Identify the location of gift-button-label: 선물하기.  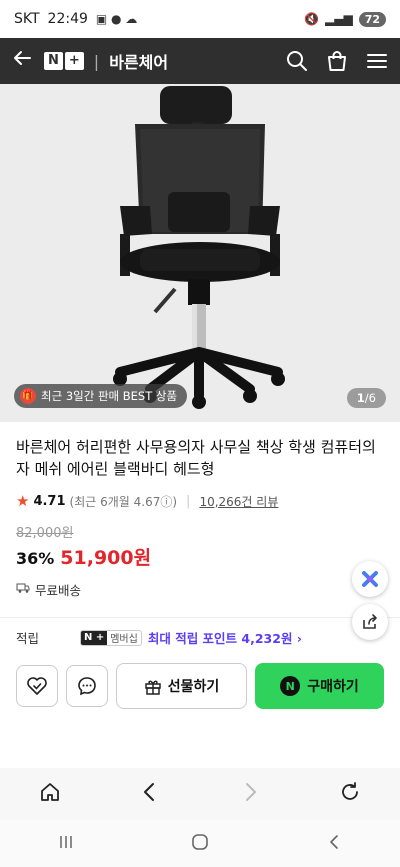
(193, 687).